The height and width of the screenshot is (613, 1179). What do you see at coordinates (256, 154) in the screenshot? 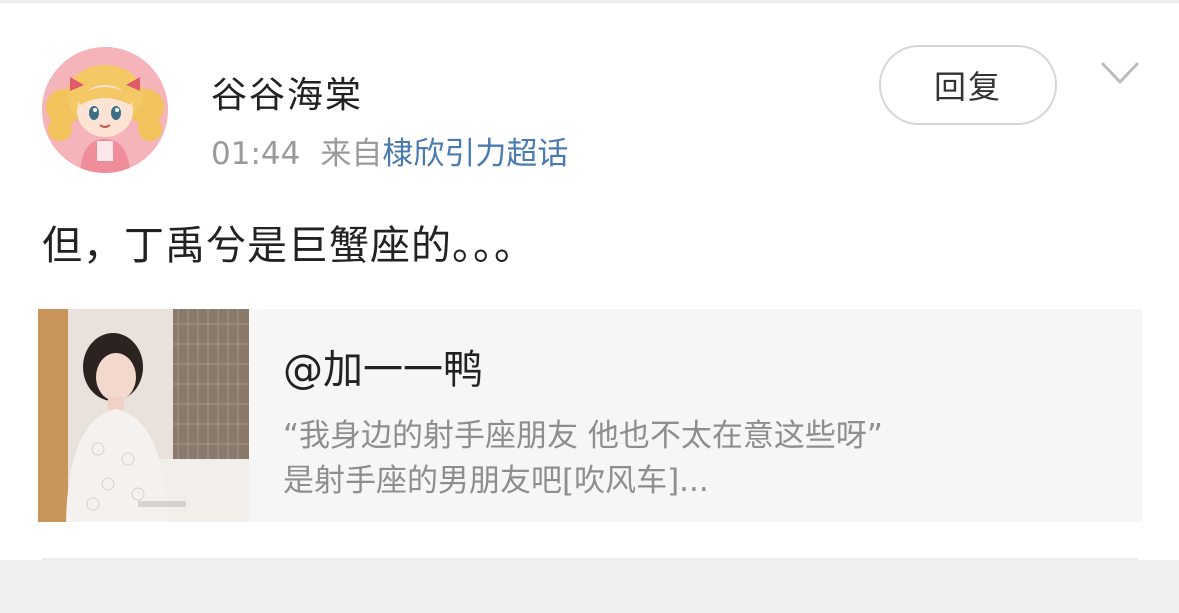
I see `post-time: 01:44` at bounding box center [256, 154].